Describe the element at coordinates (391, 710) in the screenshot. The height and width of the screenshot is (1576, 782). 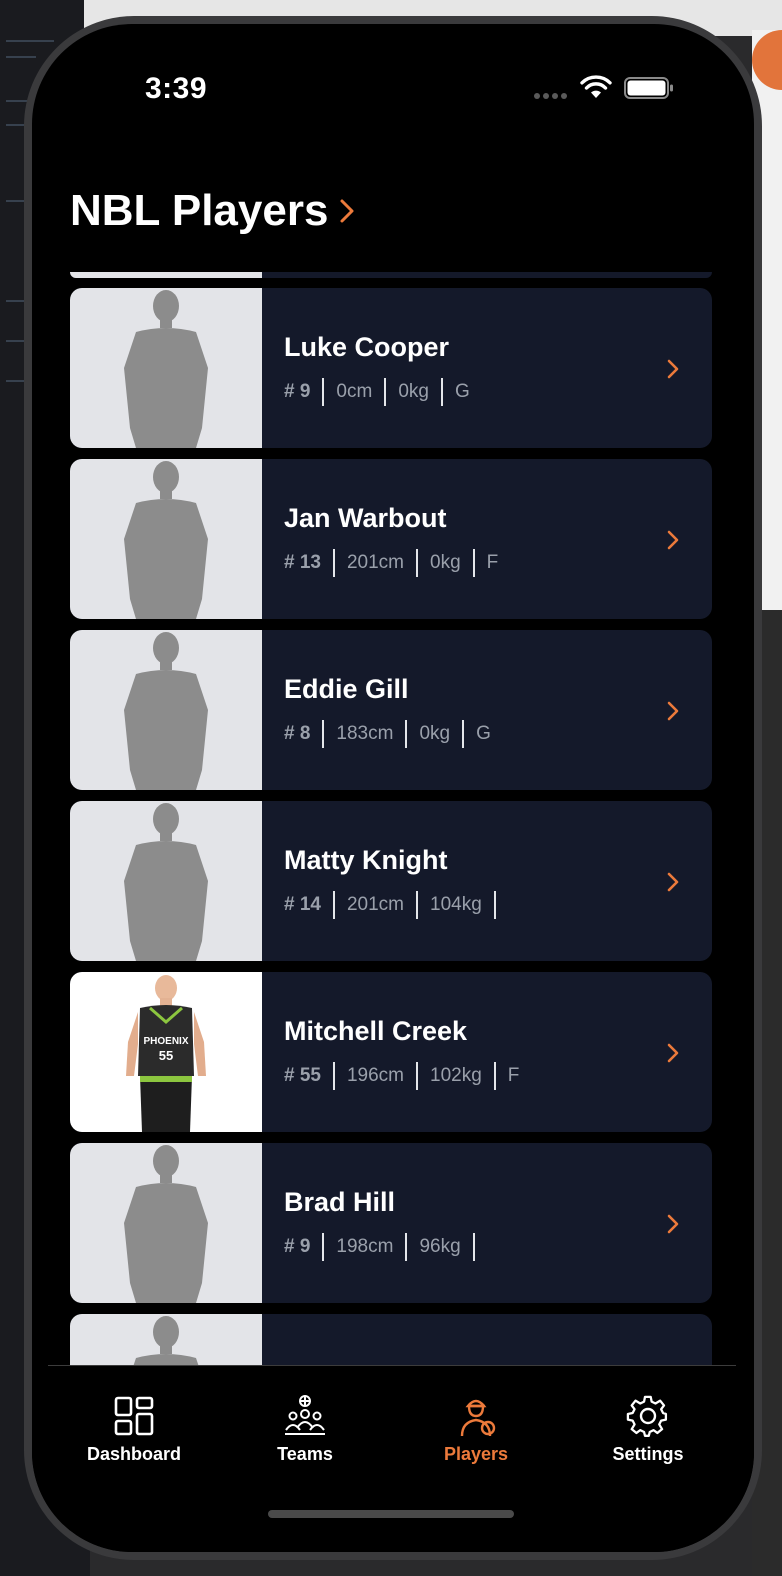
I see `player-card: Eddie Gill # 8 183cm 0kg G` at that location.